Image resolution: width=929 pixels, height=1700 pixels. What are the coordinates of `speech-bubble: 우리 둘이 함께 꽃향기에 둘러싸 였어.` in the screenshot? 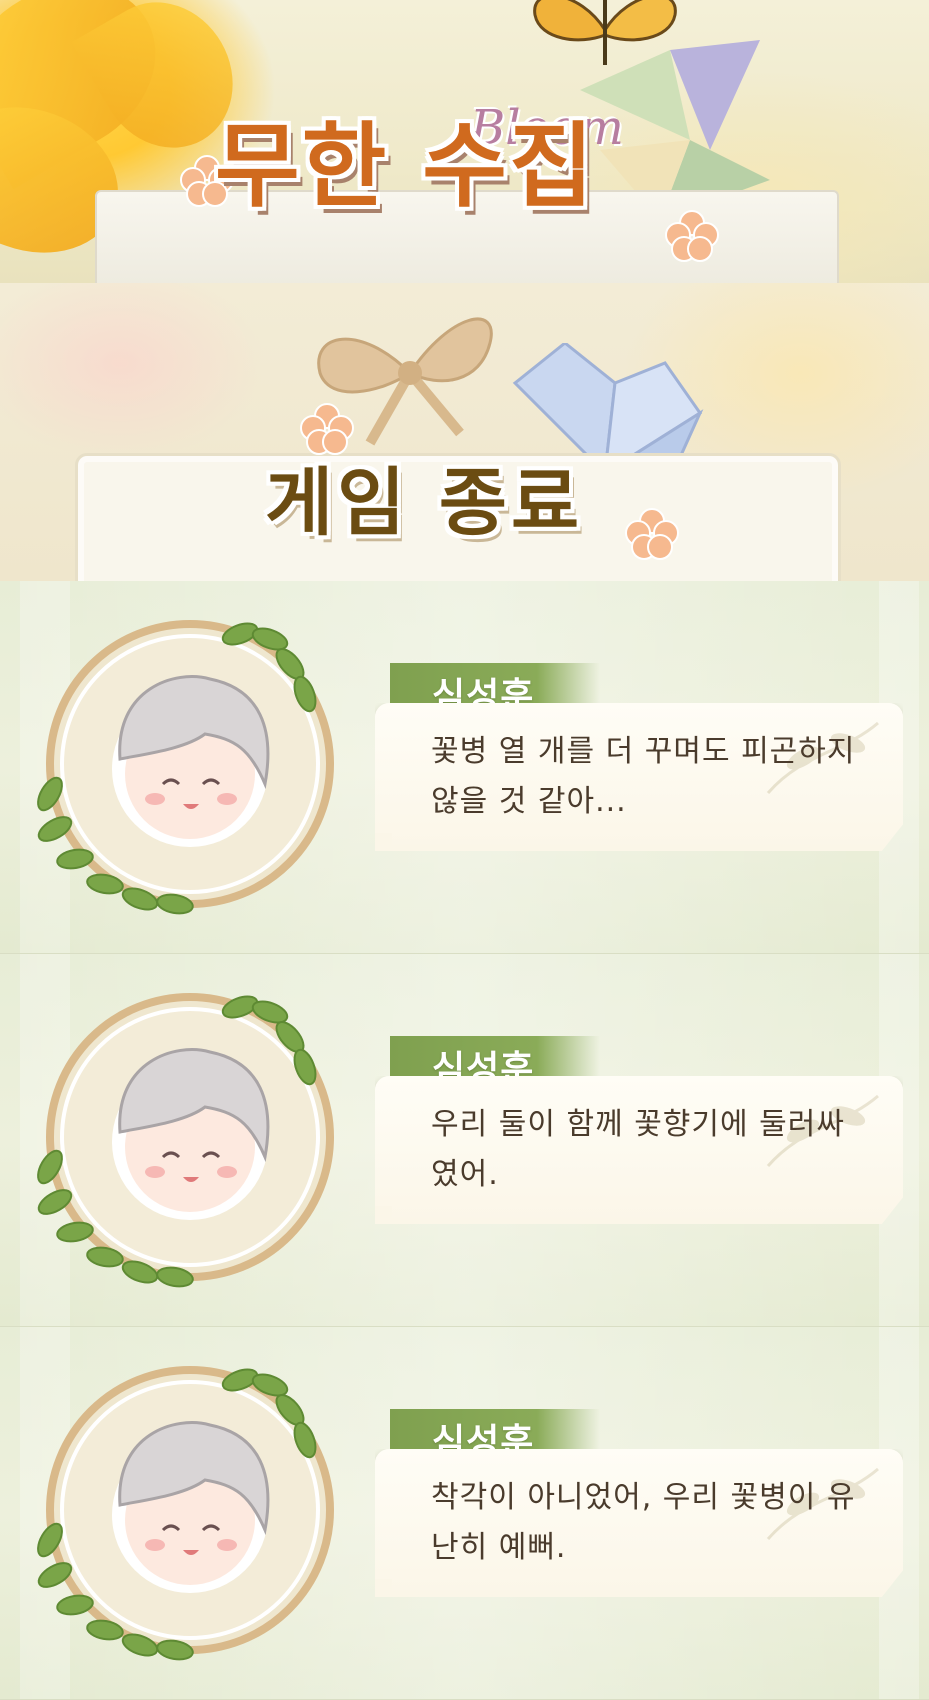 It's located at (639, 1150).